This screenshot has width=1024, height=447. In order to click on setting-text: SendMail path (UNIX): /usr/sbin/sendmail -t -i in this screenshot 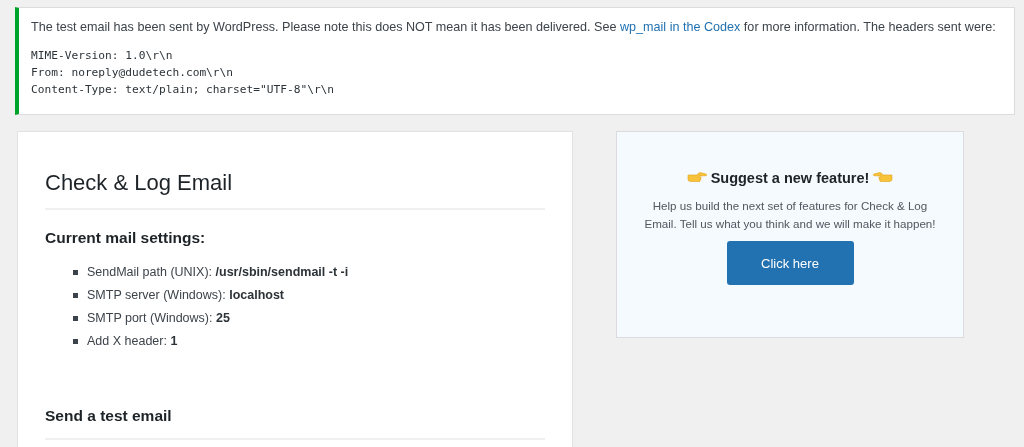, I will do `click(218, 272)`.